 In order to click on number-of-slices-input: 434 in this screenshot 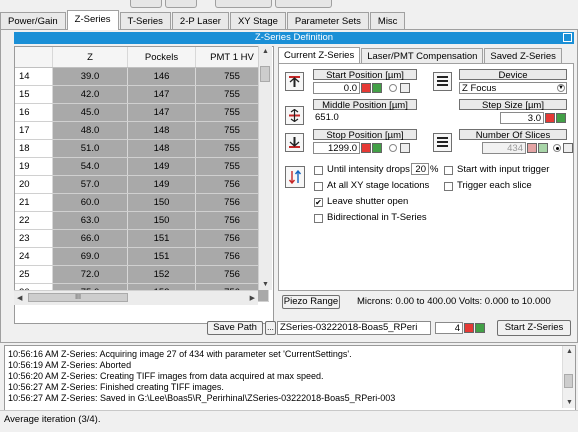, I will do `click(504, 148)`.